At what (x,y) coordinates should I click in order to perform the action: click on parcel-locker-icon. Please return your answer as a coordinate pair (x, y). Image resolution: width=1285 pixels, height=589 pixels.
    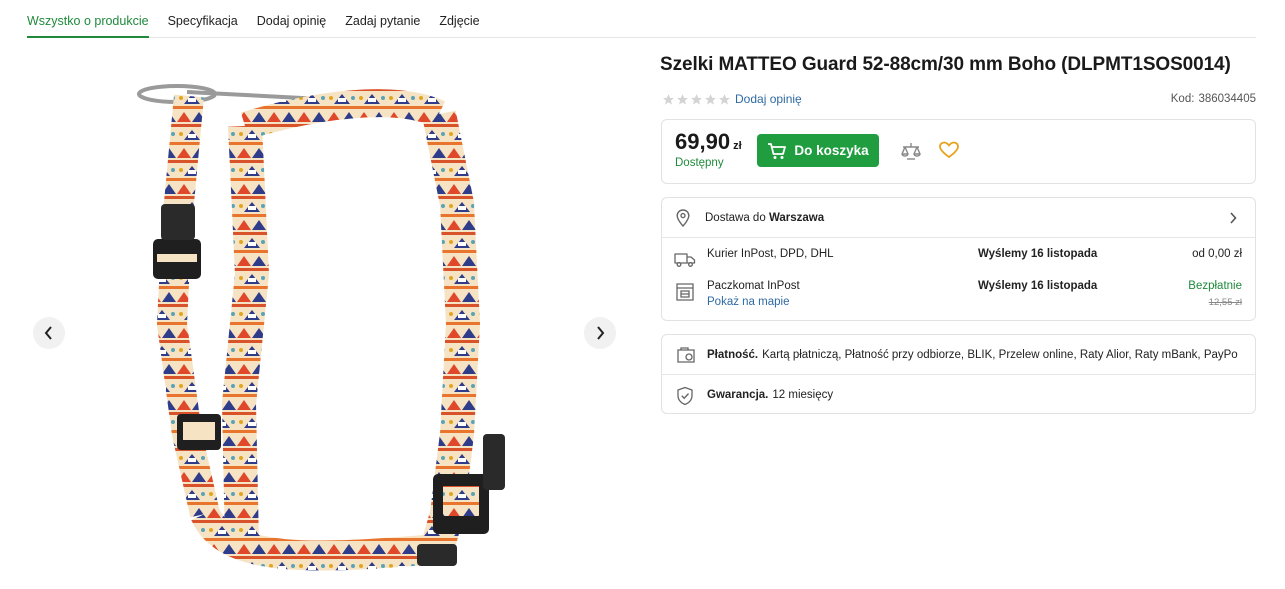
    Looking at the image, I should click on (685, 292).